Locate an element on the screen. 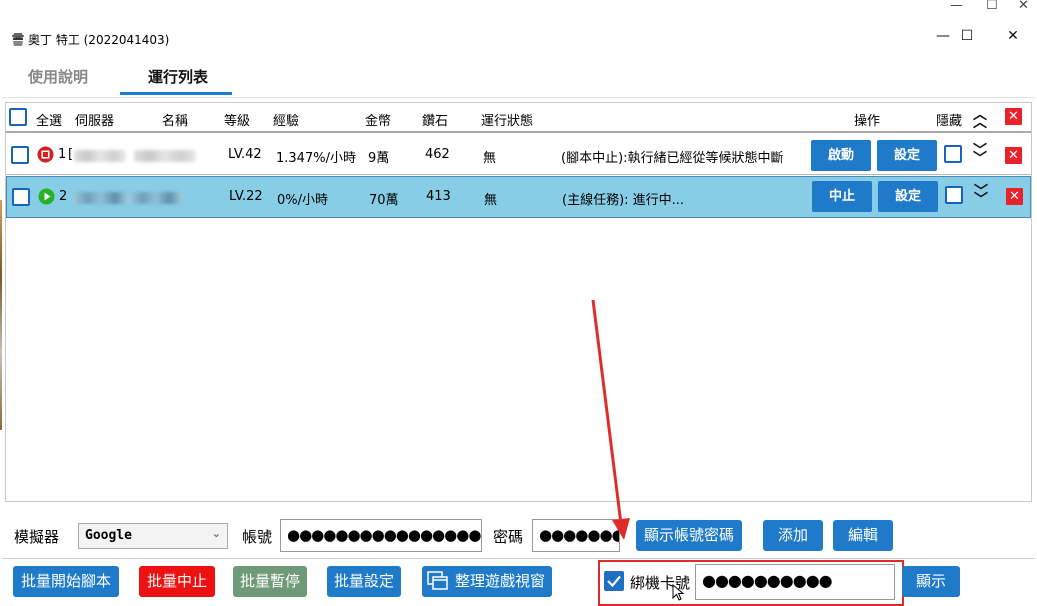  arrange-windows-button: 整理遊戲視窗 is located at coordinates (487, 581).